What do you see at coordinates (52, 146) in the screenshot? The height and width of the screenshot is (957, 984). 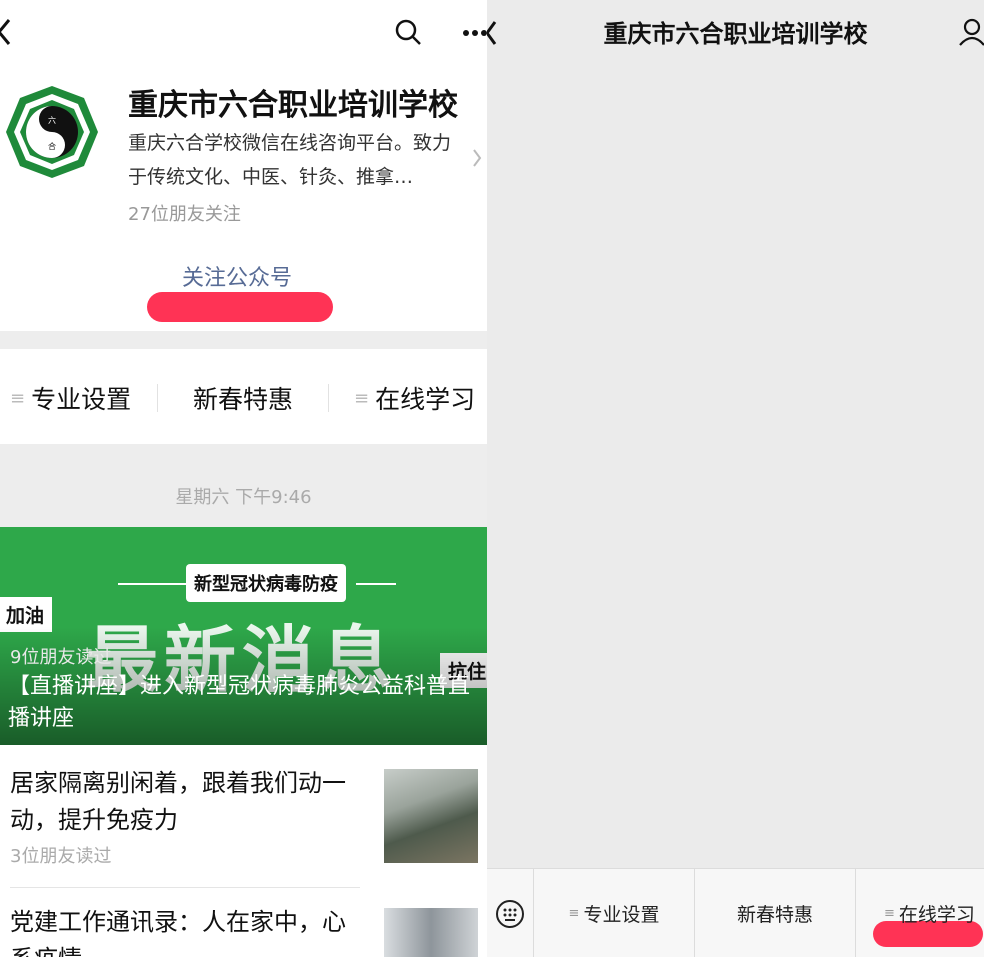 I see `logo-char-2: 合` at bounding box center [52, 146].